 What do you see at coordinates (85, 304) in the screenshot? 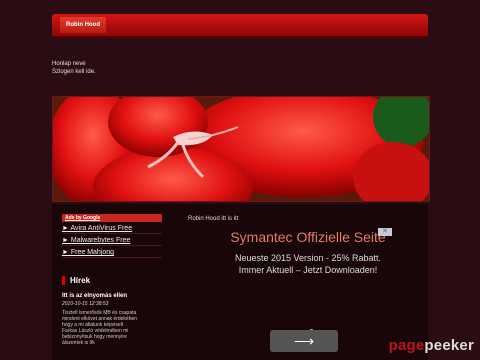
I see `news-post-date: 2010-10-15 12:38:53` at bounding box center [85, 304].